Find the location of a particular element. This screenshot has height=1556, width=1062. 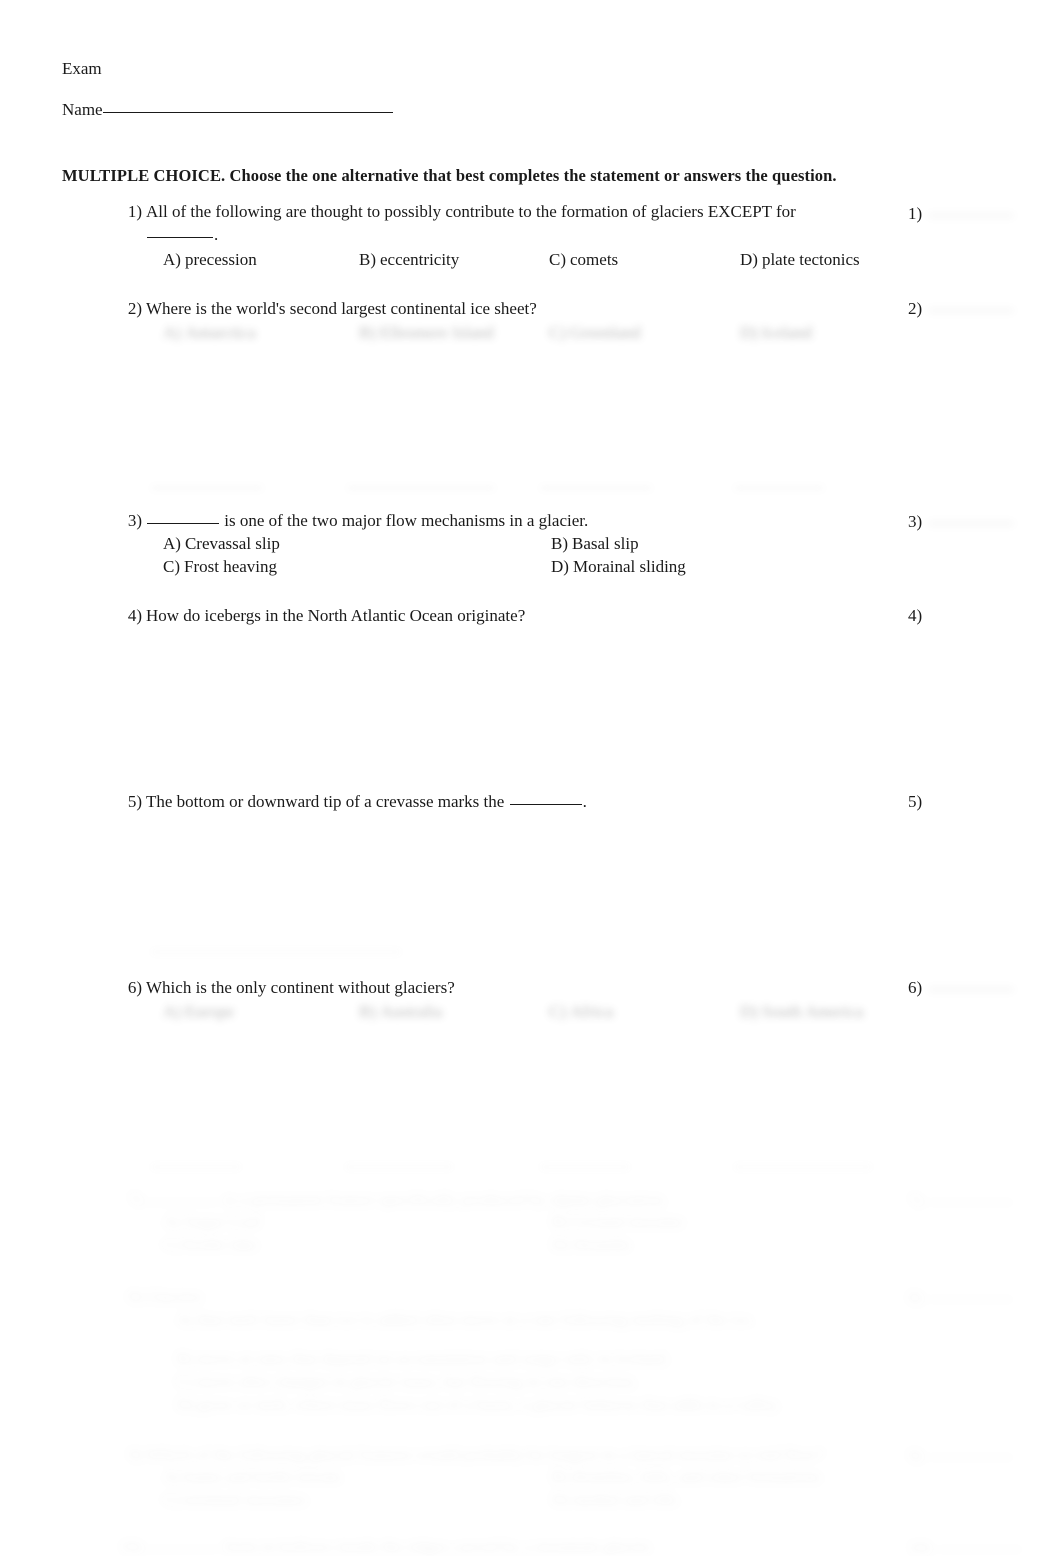

question-5-stem-tail: . is located at coordinates (584, 801).